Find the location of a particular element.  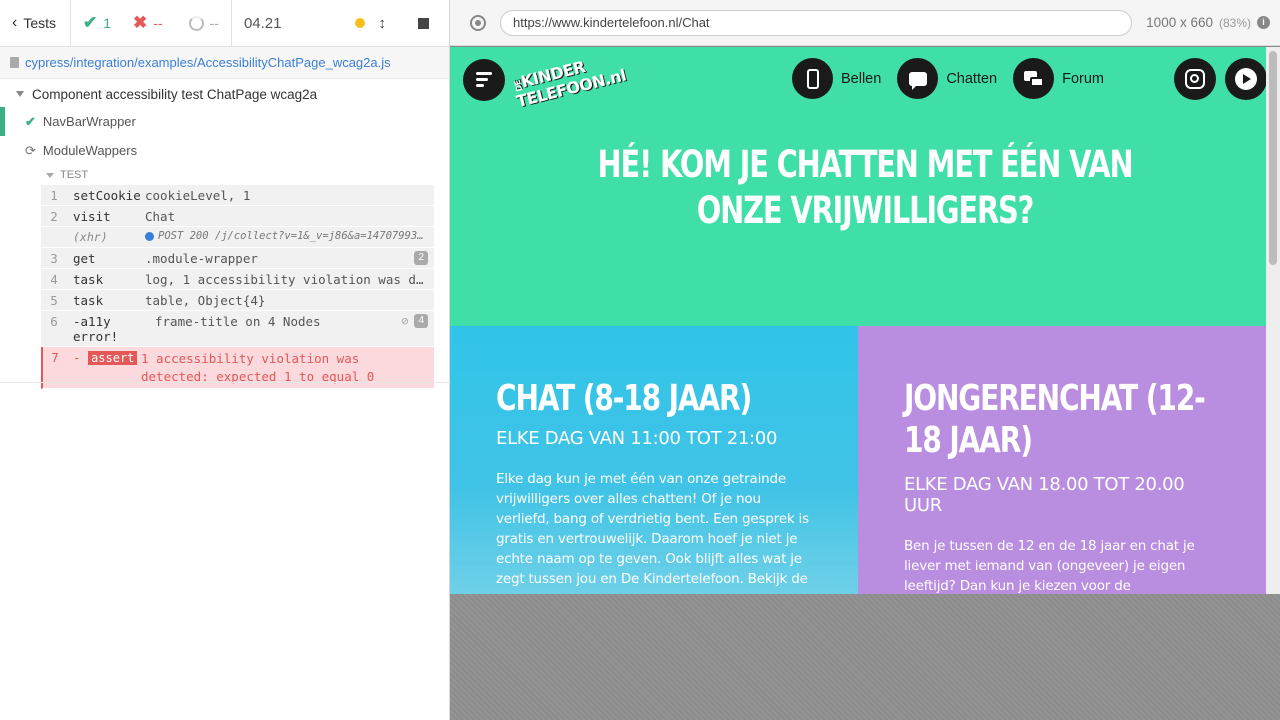

command-number: 5 is located at coordinates (54, 300).